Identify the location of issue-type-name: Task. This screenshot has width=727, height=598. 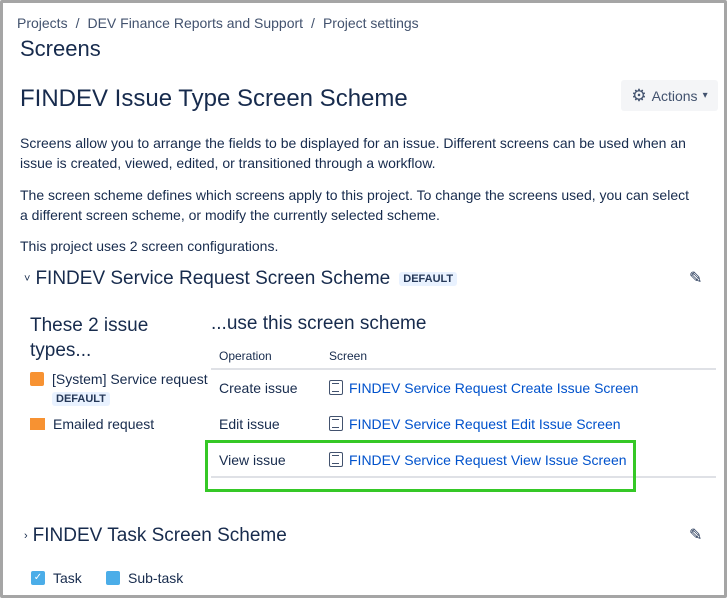
(67, 578).